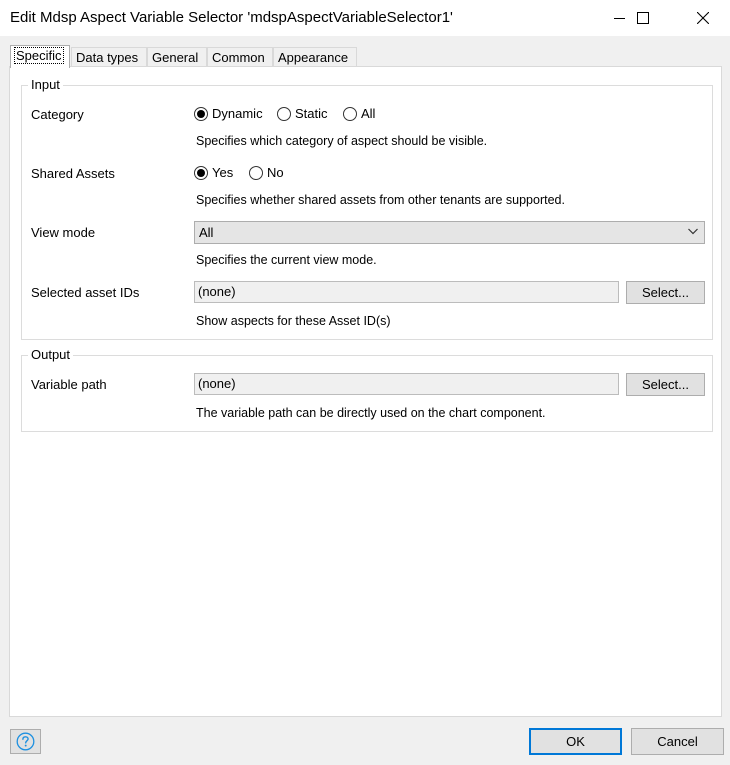 The image size is (730, 765). Describe the element at coordinates (693, 231) in the screenshot. I see `chevron-down-icon` at that location.